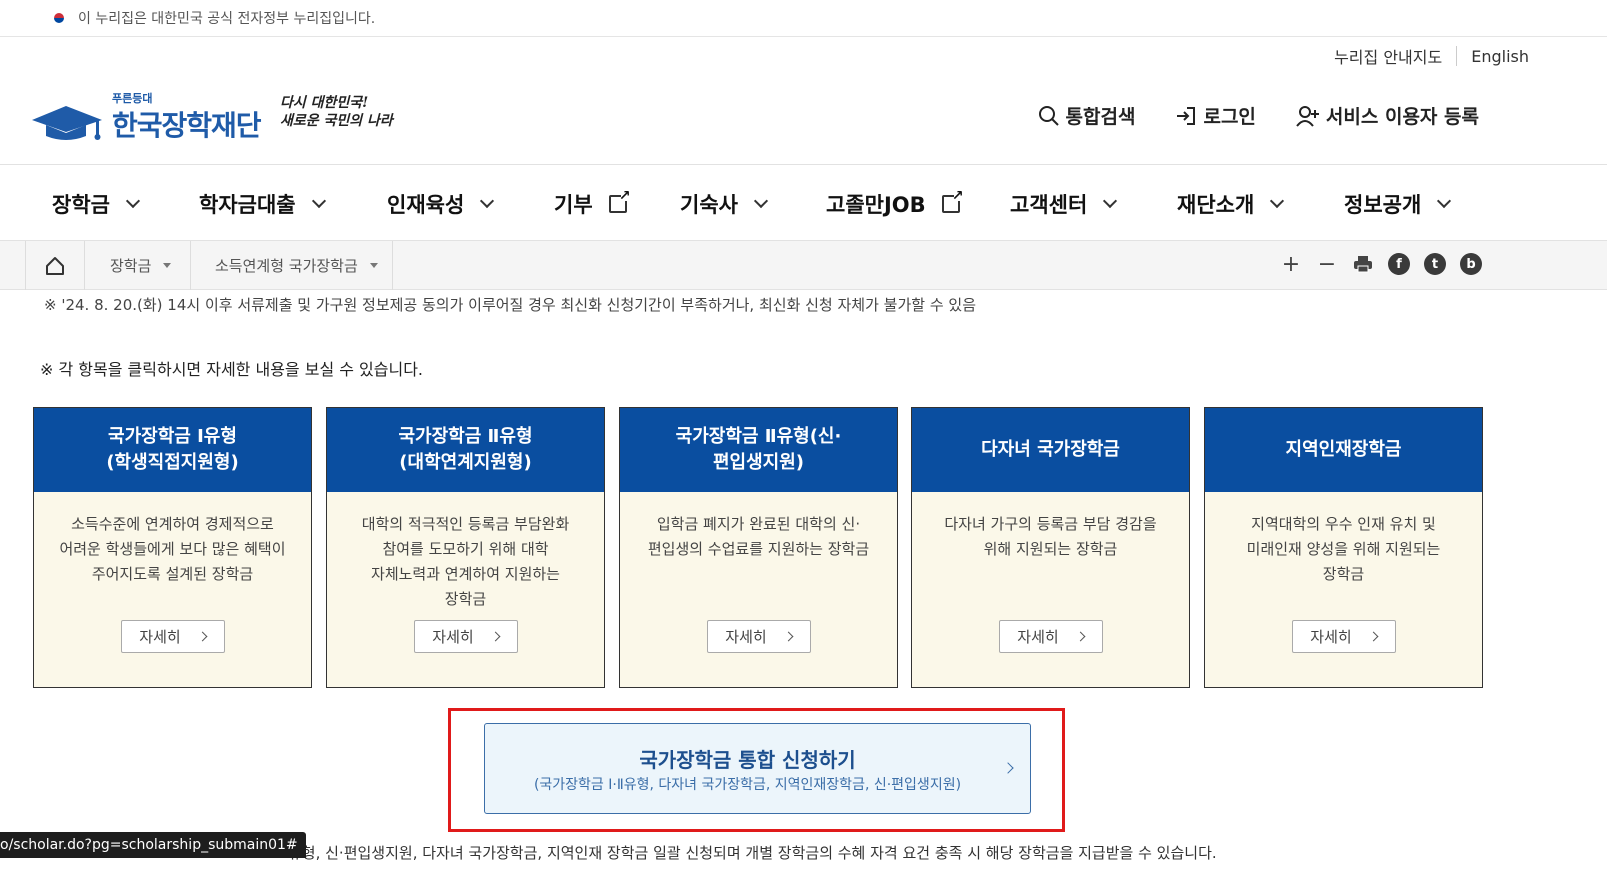 The height and width of the screenshot is (879, 1607). What do you see at coordinates (172, 462) in the screenshot?
I see `card-title-line2: (학생직접지원형)` at bounding box center [172, 462].